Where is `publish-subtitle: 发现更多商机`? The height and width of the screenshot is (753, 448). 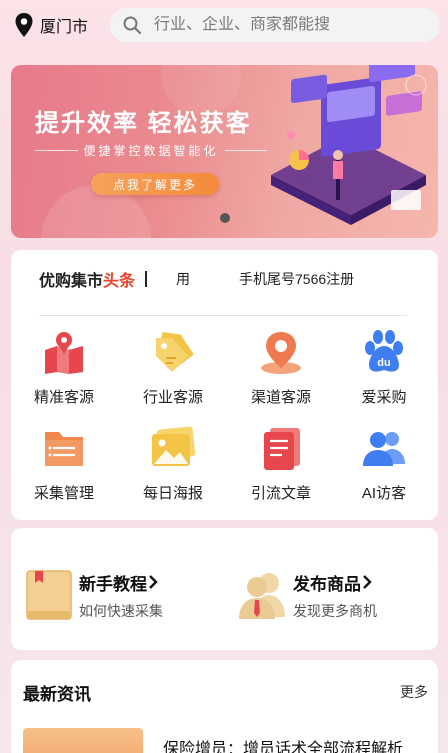
publish-subtitle: 发现更多商机 is located at coordinates (335, 610).